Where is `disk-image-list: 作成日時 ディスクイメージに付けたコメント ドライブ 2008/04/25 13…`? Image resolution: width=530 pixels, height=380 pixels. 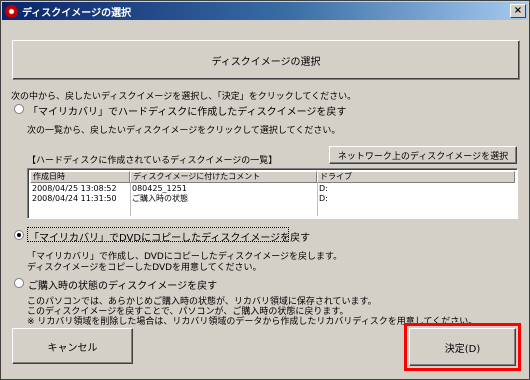 disk-image-list: 作成日時 ディスクイメージに付けたコメント ドライブ 2008/04/25 13… is located at coordinates (272, 193).